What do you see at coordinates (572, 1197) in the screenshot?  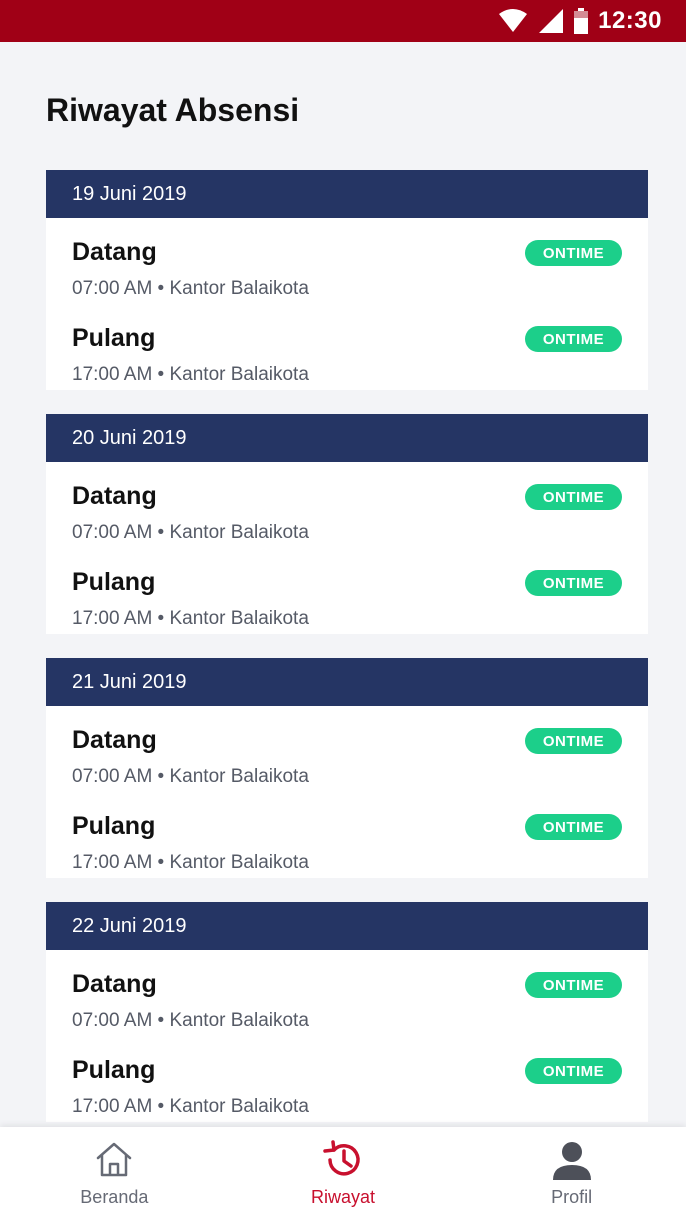 I see `nav-label: Profil` at bounding box center [572, 1197].